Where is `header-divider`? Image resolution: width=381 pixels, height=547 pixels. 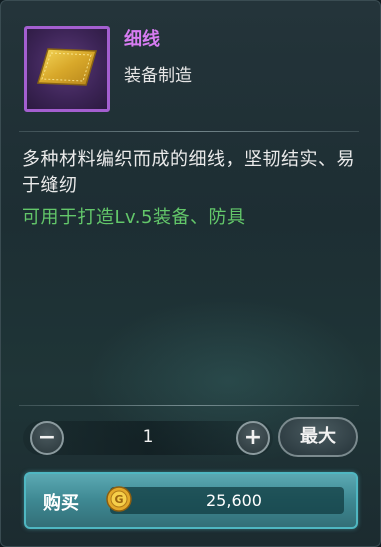 header-divider is located at coordinates (189, 131).